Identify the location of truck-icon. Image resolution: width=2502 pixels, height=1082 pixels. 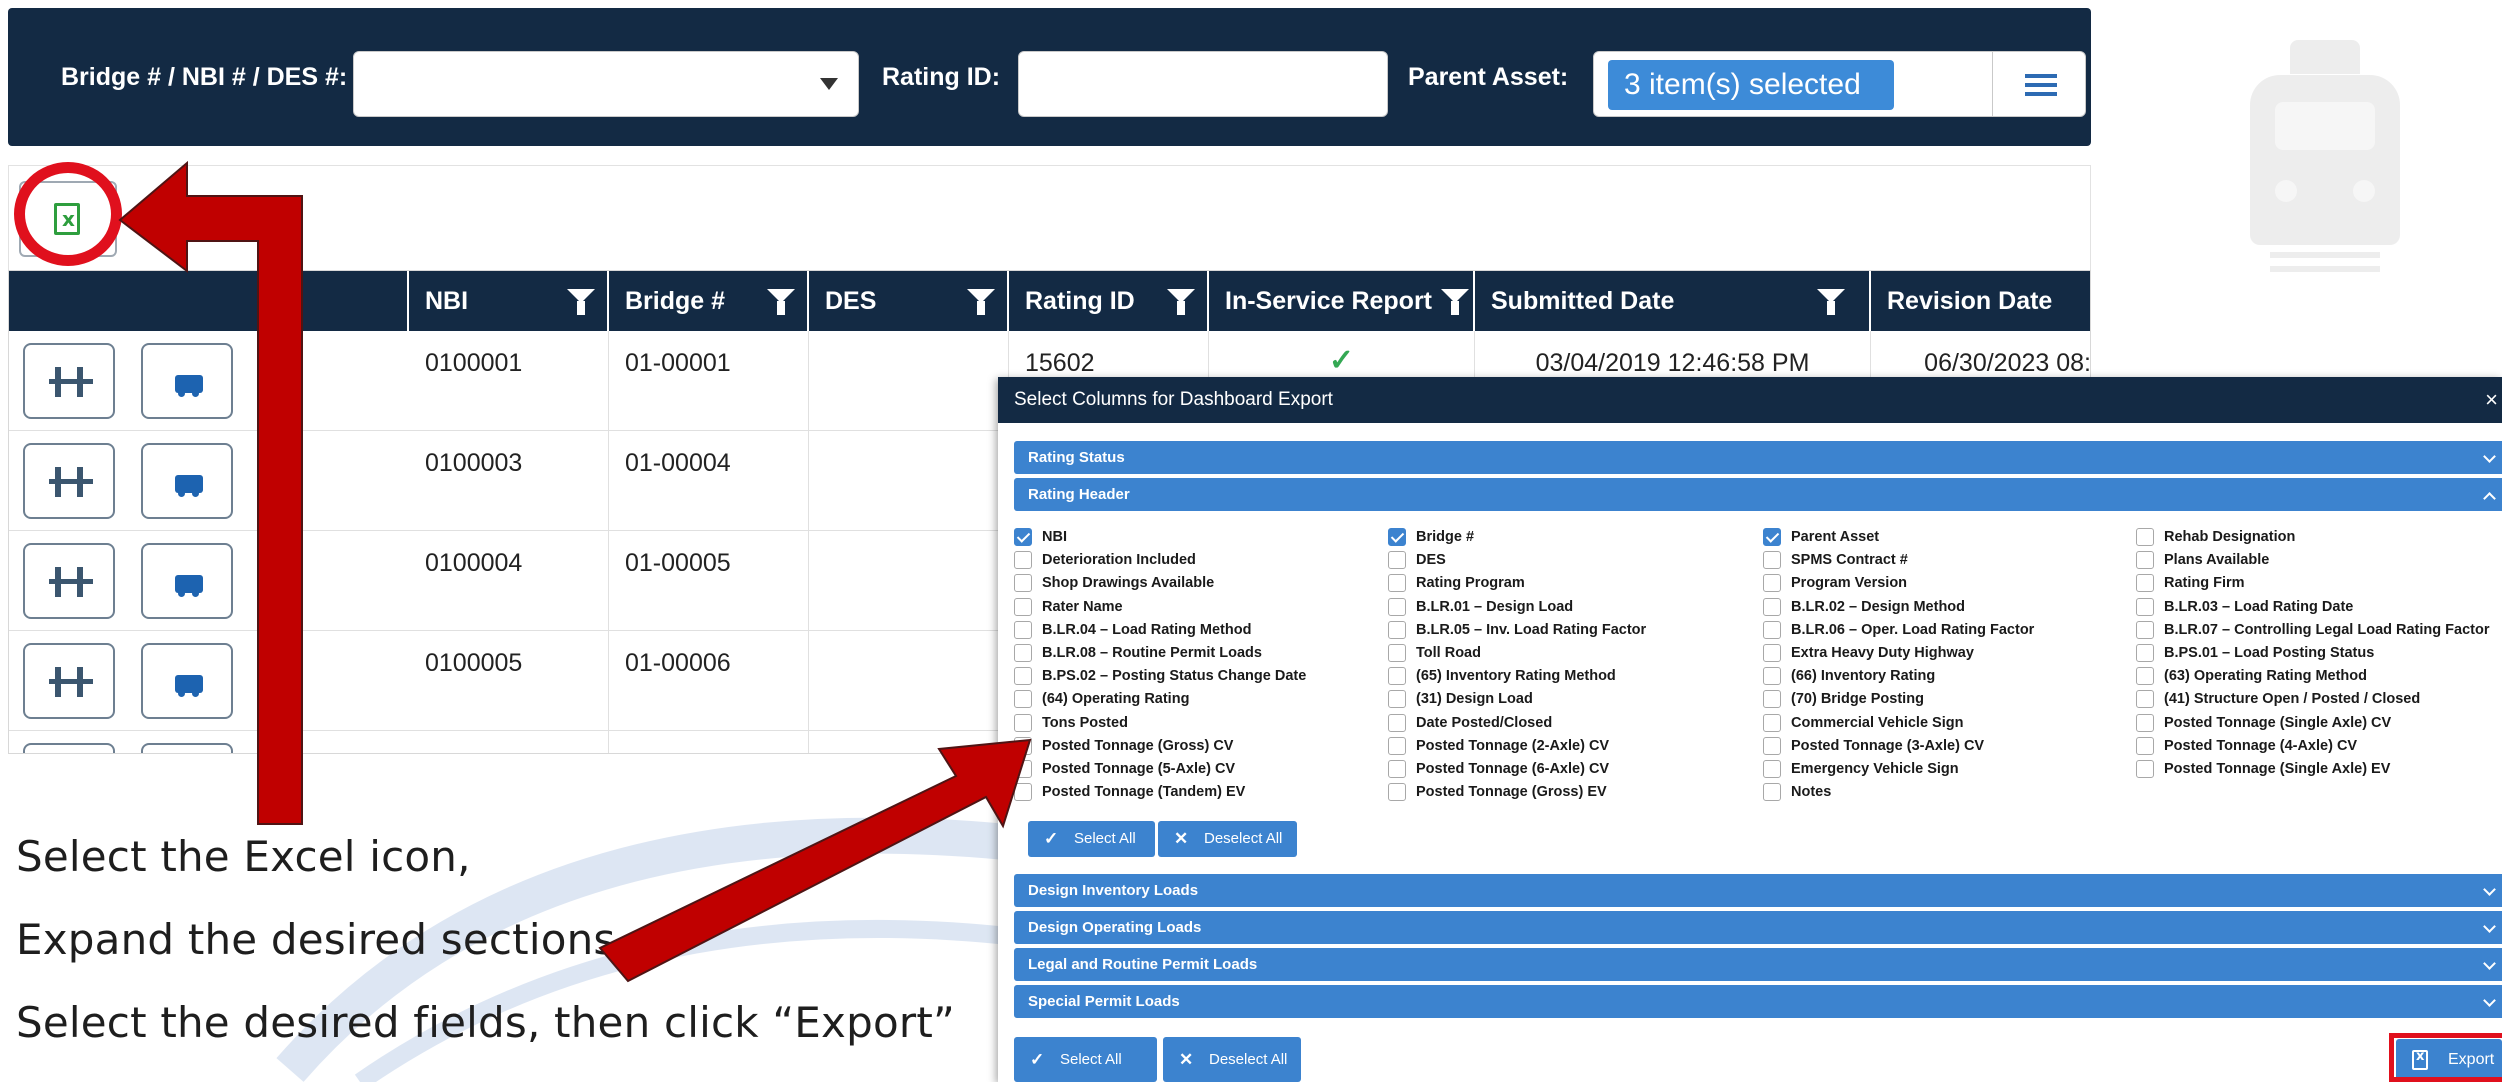
(189, 486).